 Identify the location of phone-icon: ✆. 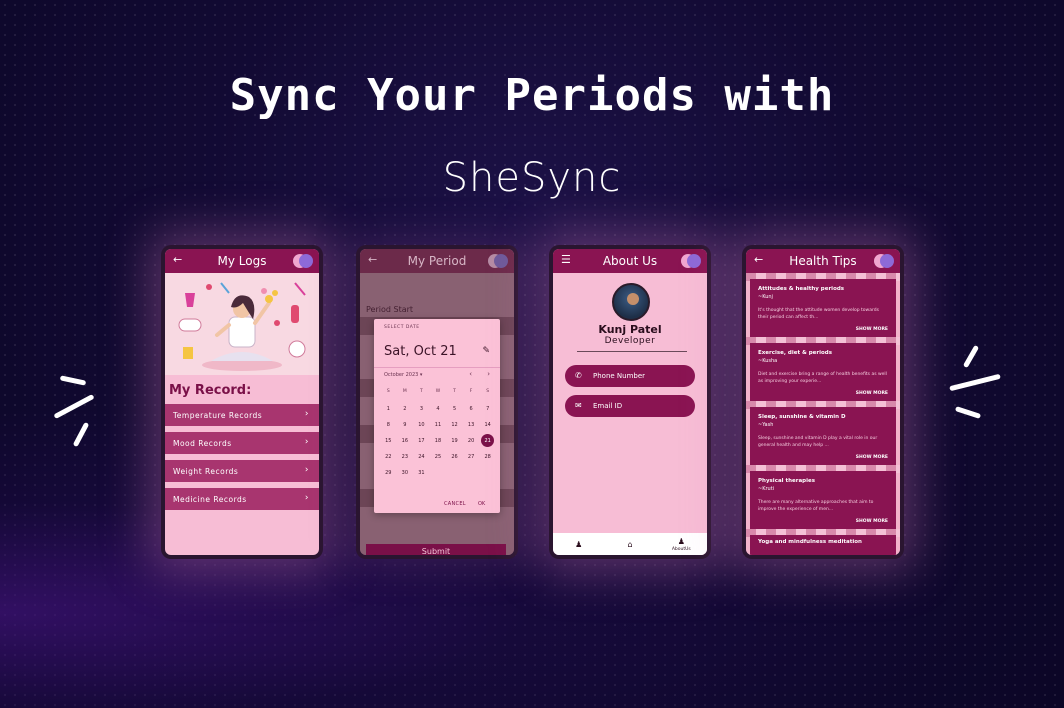
(578, 375).